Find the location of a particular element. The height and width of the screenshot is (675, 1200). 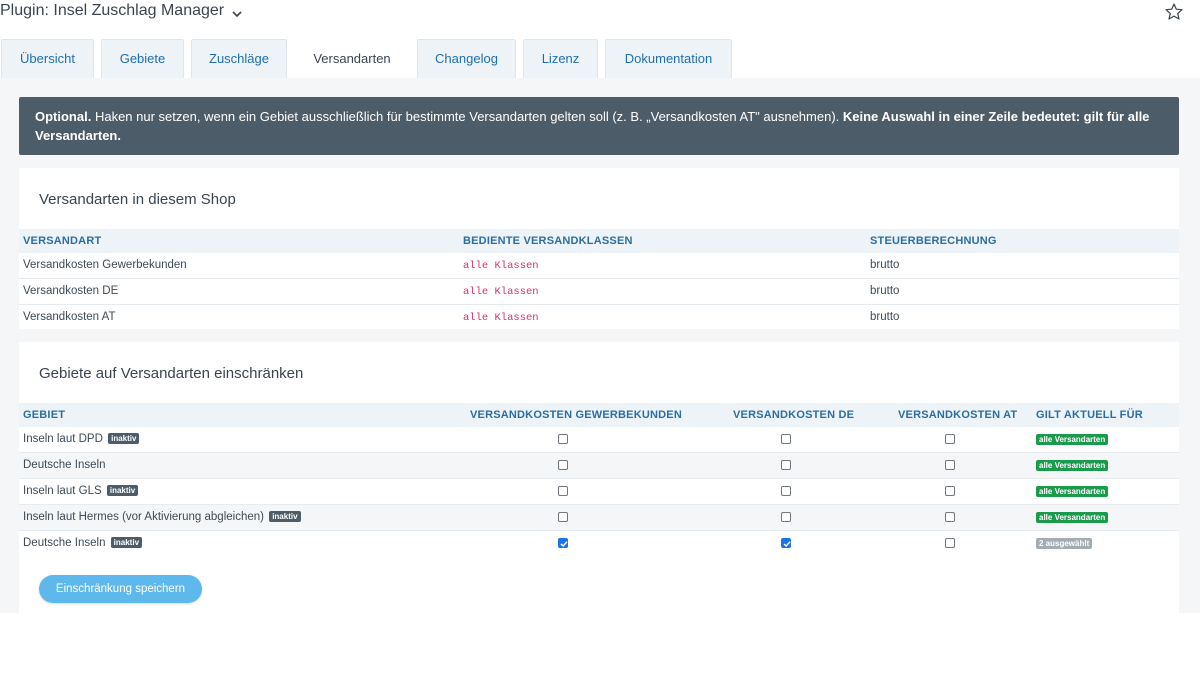

table-row: Deutsche Inseln alle Versandarten is located at coordinates (599, 466).